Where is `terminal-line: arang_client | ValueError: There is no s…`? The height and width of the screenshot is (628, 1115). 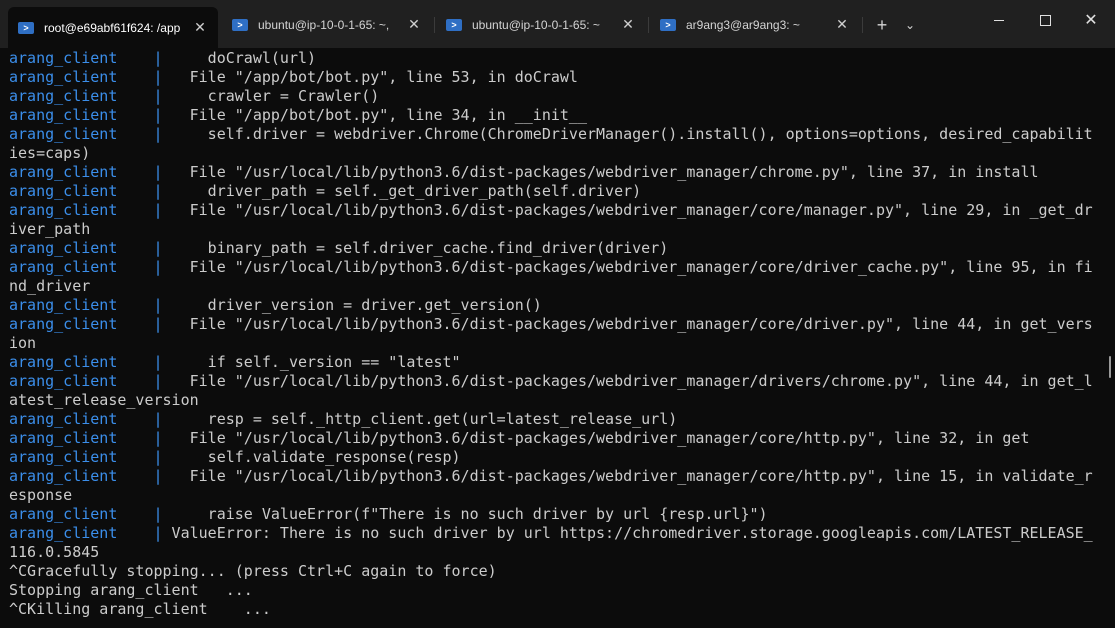 terminal-line: arang_client | ValueError: There is no s… is located at coordinates (556, 533).